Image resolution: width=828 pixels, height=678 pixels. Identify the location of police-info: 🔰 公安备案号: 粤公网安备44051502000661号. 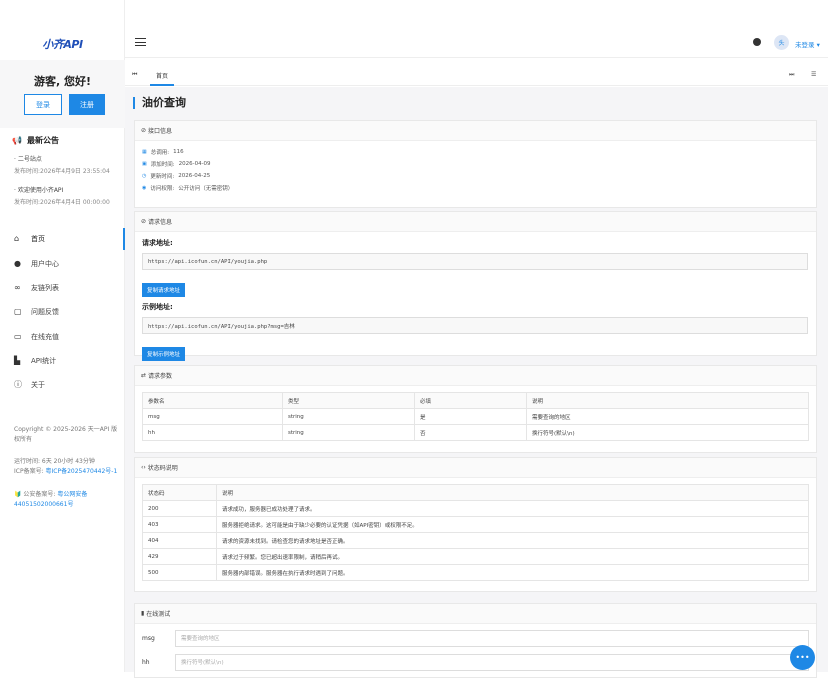
(68, 500).